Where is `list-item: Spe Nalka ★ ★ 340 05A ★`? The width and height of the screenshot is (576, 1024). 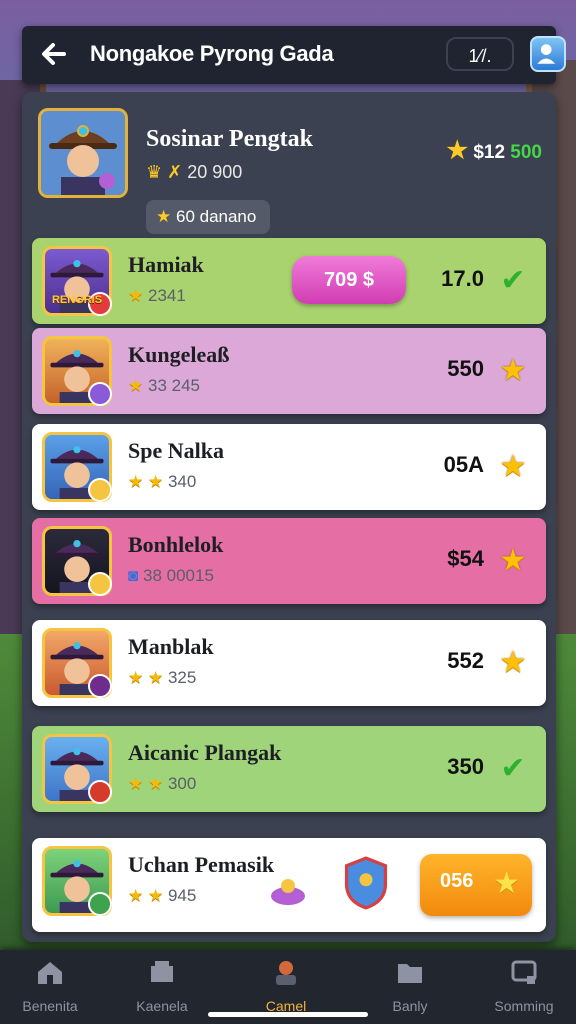 list-item: Spe Nalka ★ ★ 340 05A ★ is located at coordinates (289, 467).